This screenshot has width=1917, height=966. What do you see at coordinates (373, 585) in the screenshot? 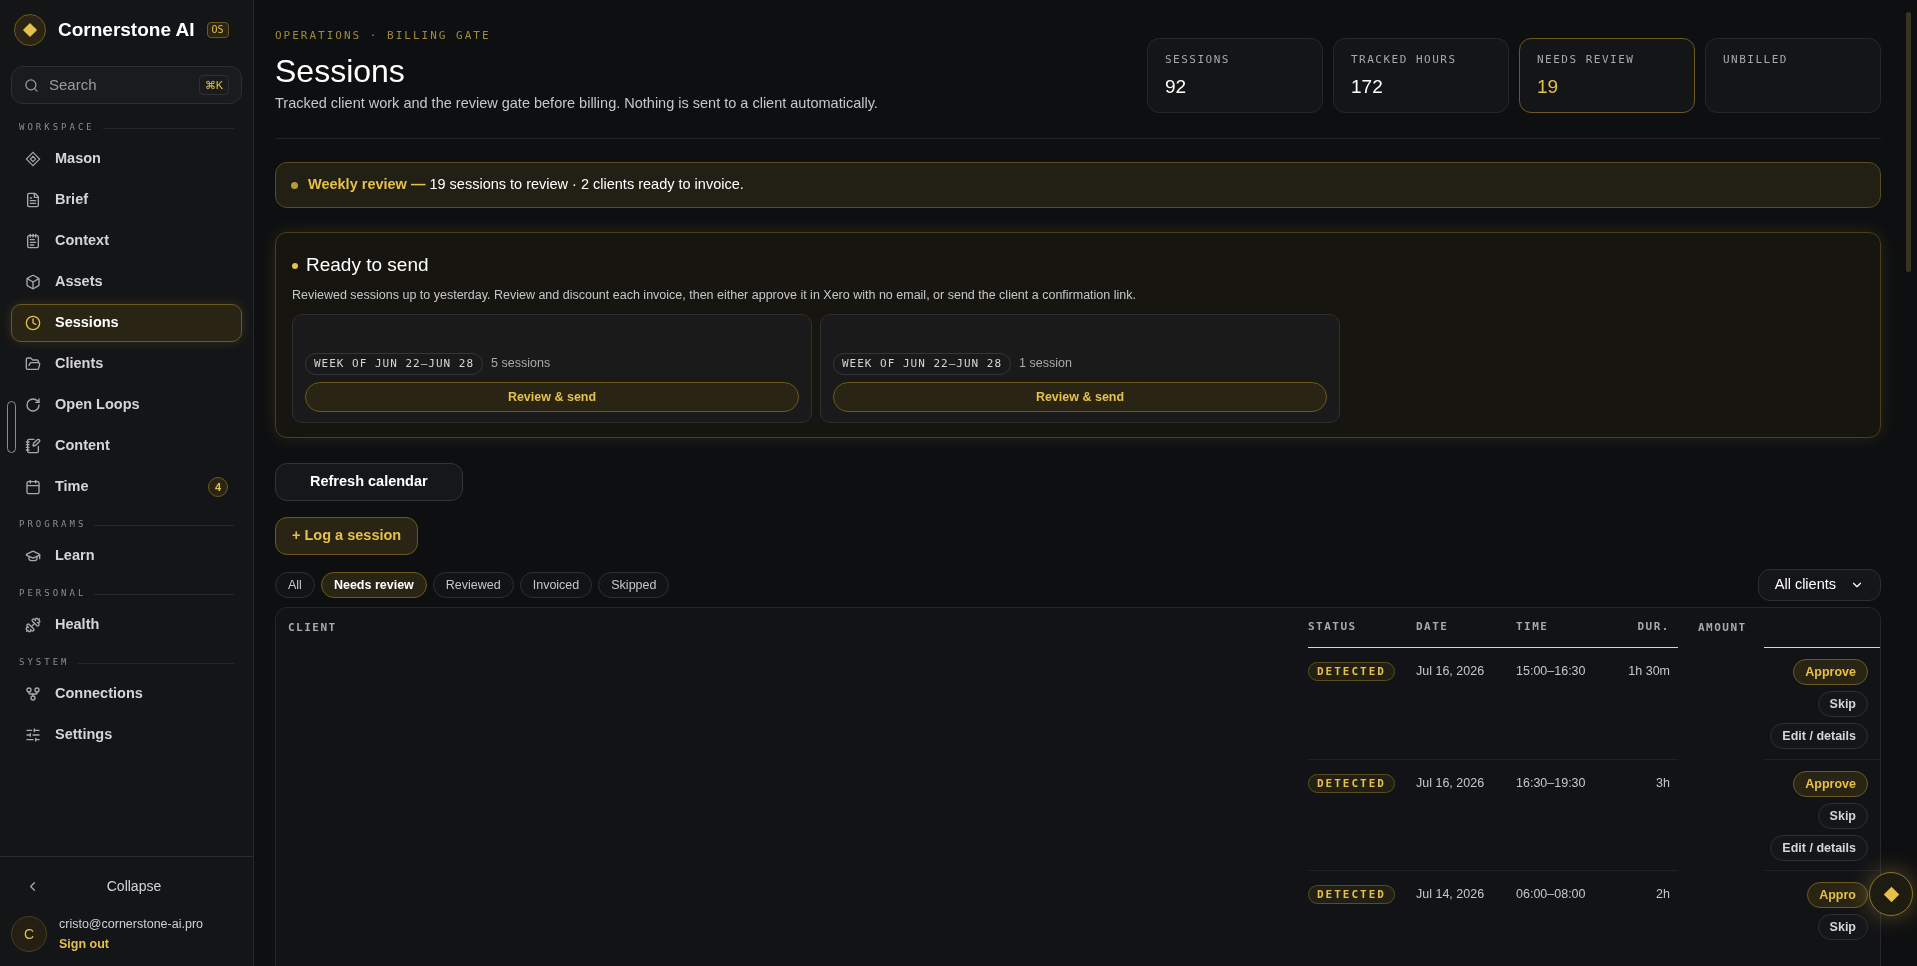
I see `filter-chip: Needs review` at bounding box center [373, 585].